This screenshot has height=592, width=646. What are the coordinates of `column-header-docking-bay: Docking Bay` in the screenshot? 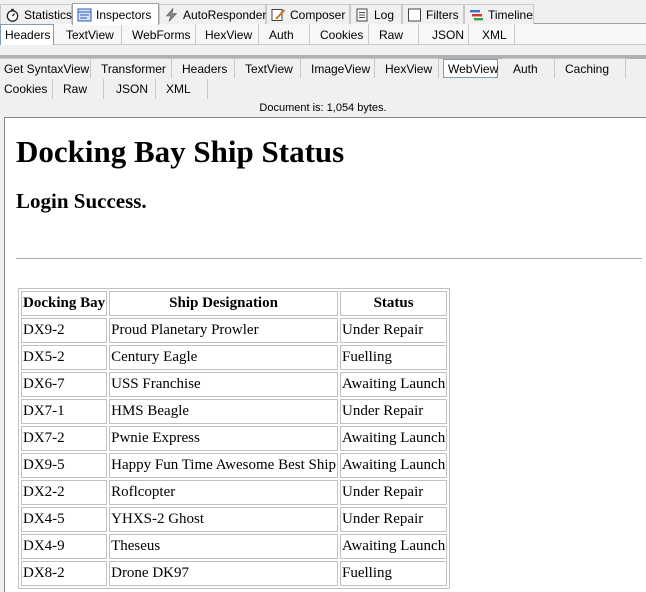 It's located at (64, 303).